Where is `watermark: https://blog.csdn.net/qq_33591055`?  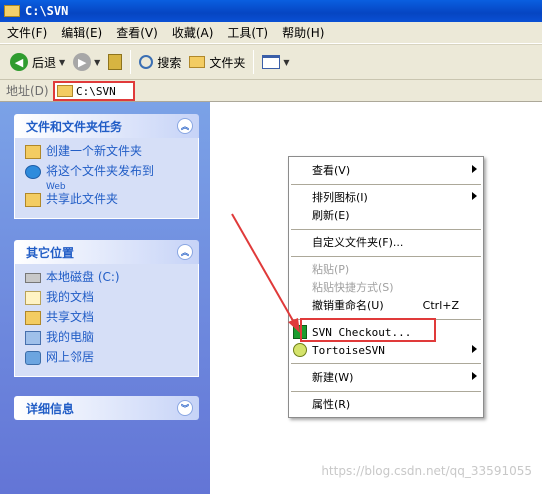
watermark: https://blog.csdn.net/qq_33591055 is located at coordinates (426, 471).